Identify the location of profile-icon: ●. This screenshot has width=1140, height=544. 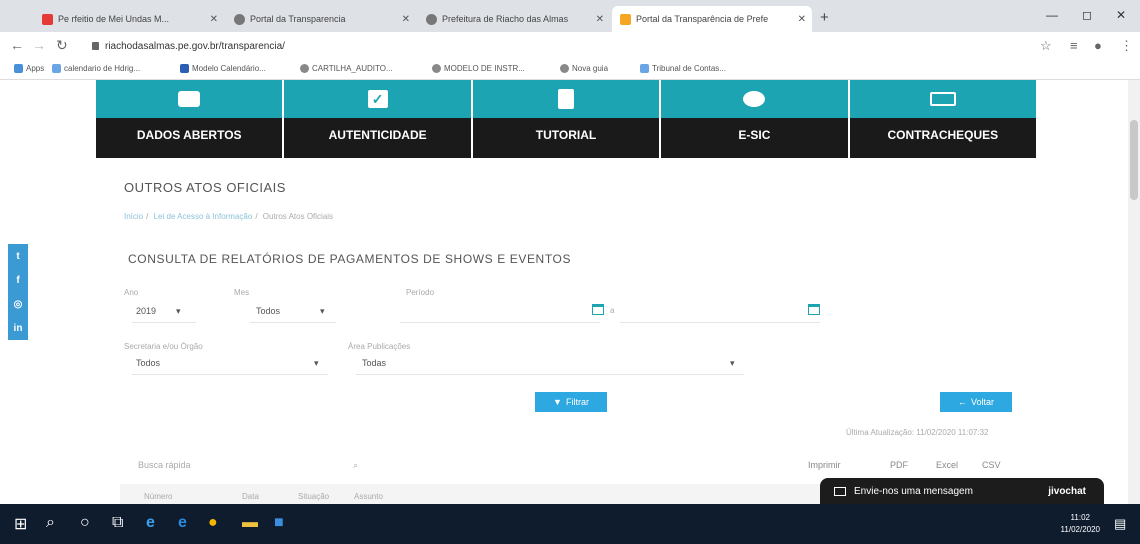
(1098, 45).